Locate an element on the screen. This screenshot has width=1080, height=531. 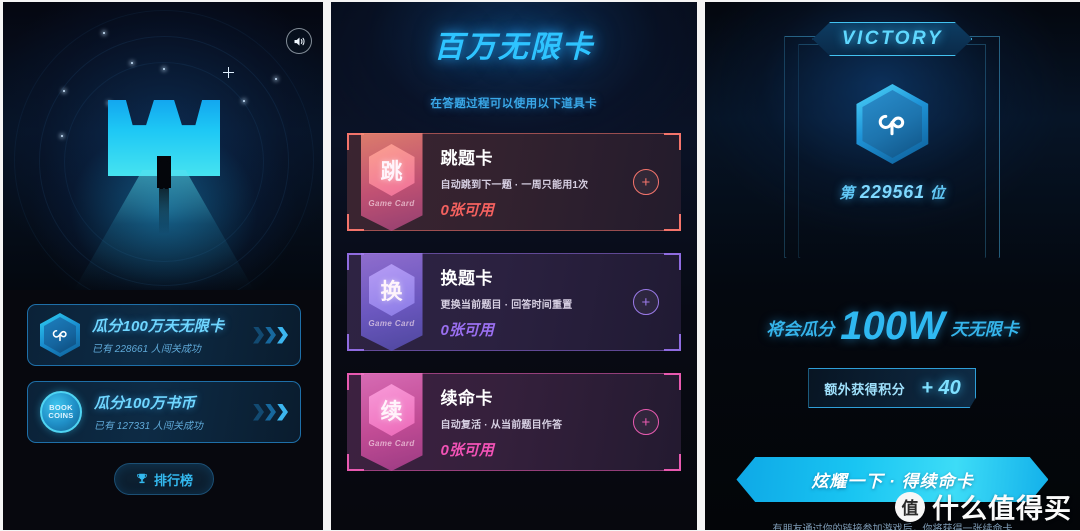
card-badge-ribbon: 续 Game Card is located at coordinates (391, 422).